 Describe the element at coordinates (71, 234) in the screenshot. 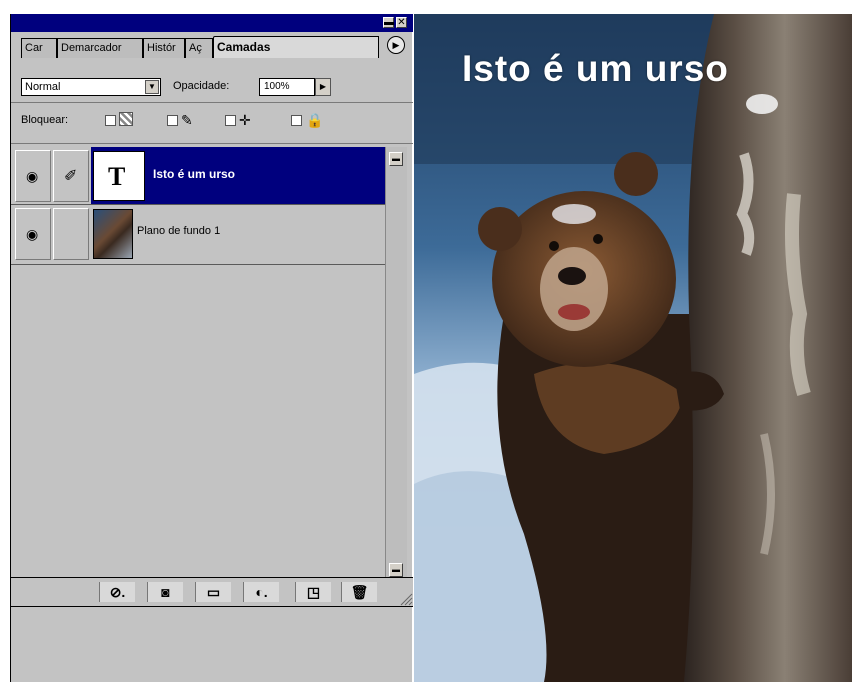

I see `link-toggle` at that location.